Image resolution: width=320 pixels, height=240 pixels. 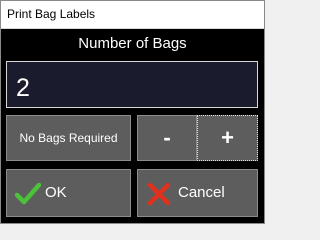 I want to click on number-of-bags-heading: Number of Bags, so click(x=132, y=43).